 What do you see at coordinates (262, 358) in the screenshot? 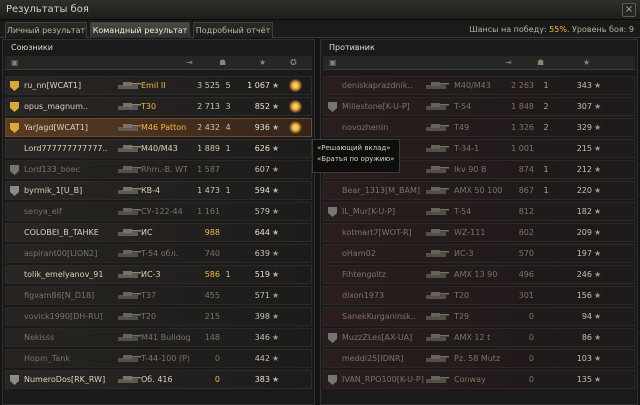
I see `xp-value: 442` at bounding box center [262, 358].